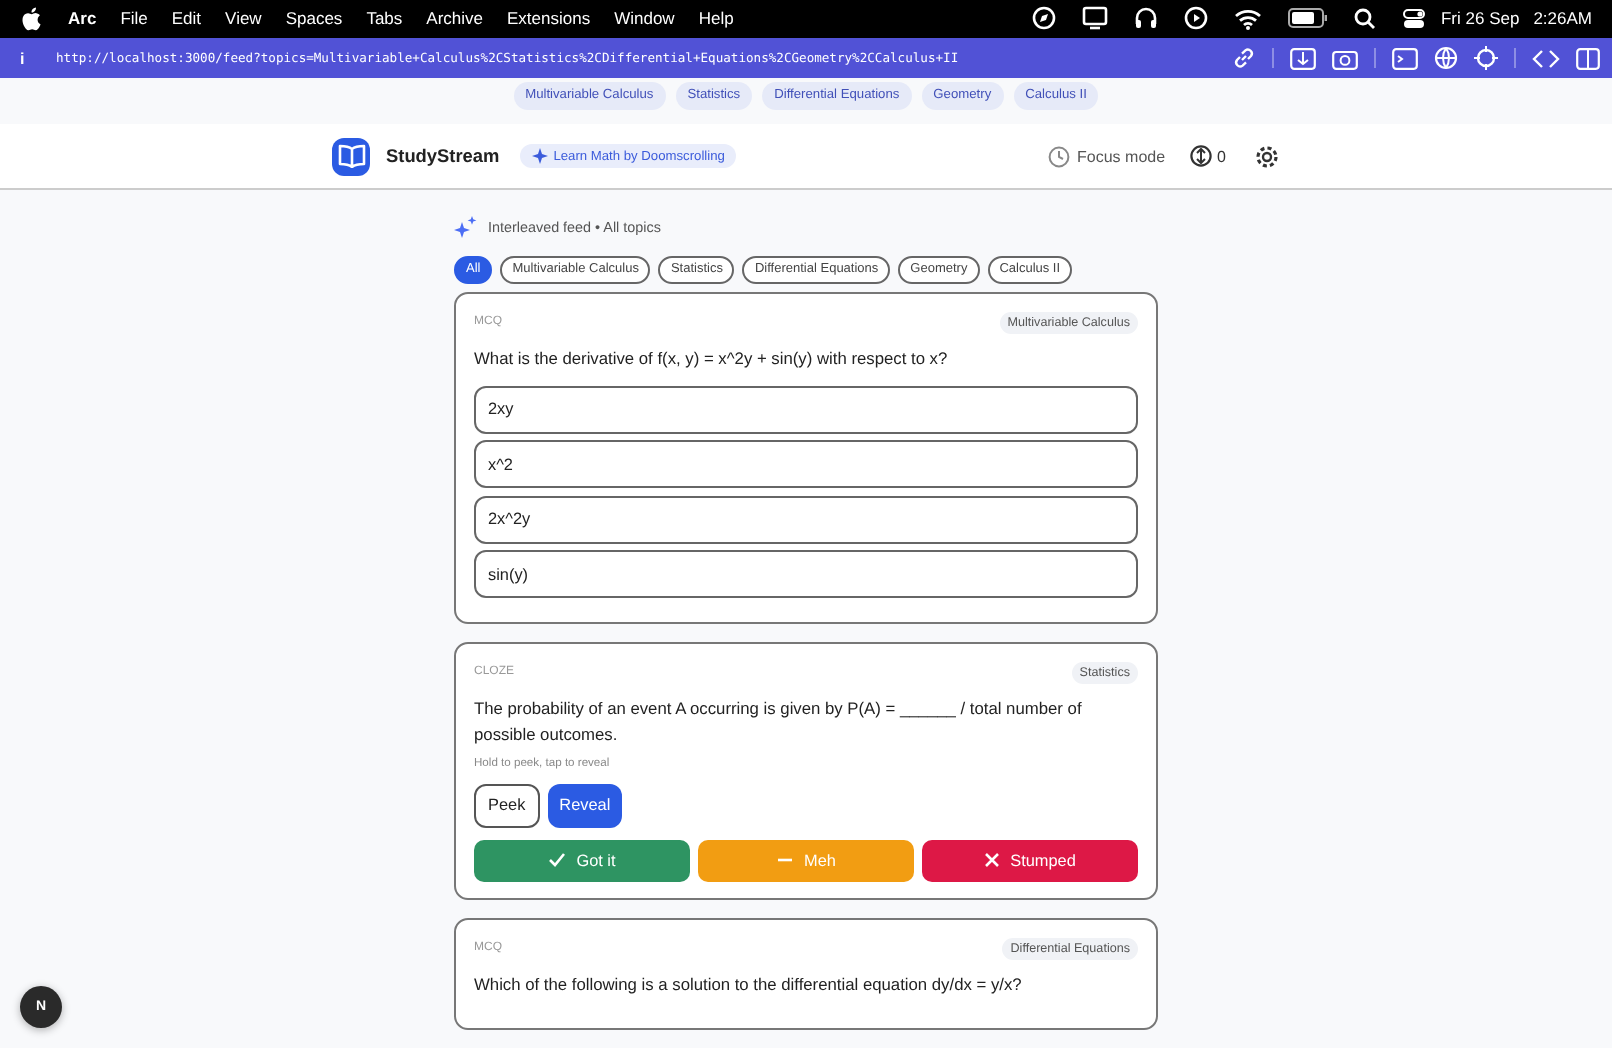 The width and height of the screenshot is (1612, 1048). What do you see at coordinates (1106, 156) in the screenshot?
I see `focus-mode-button: Focus mode` at bounding box center [1106, 156].